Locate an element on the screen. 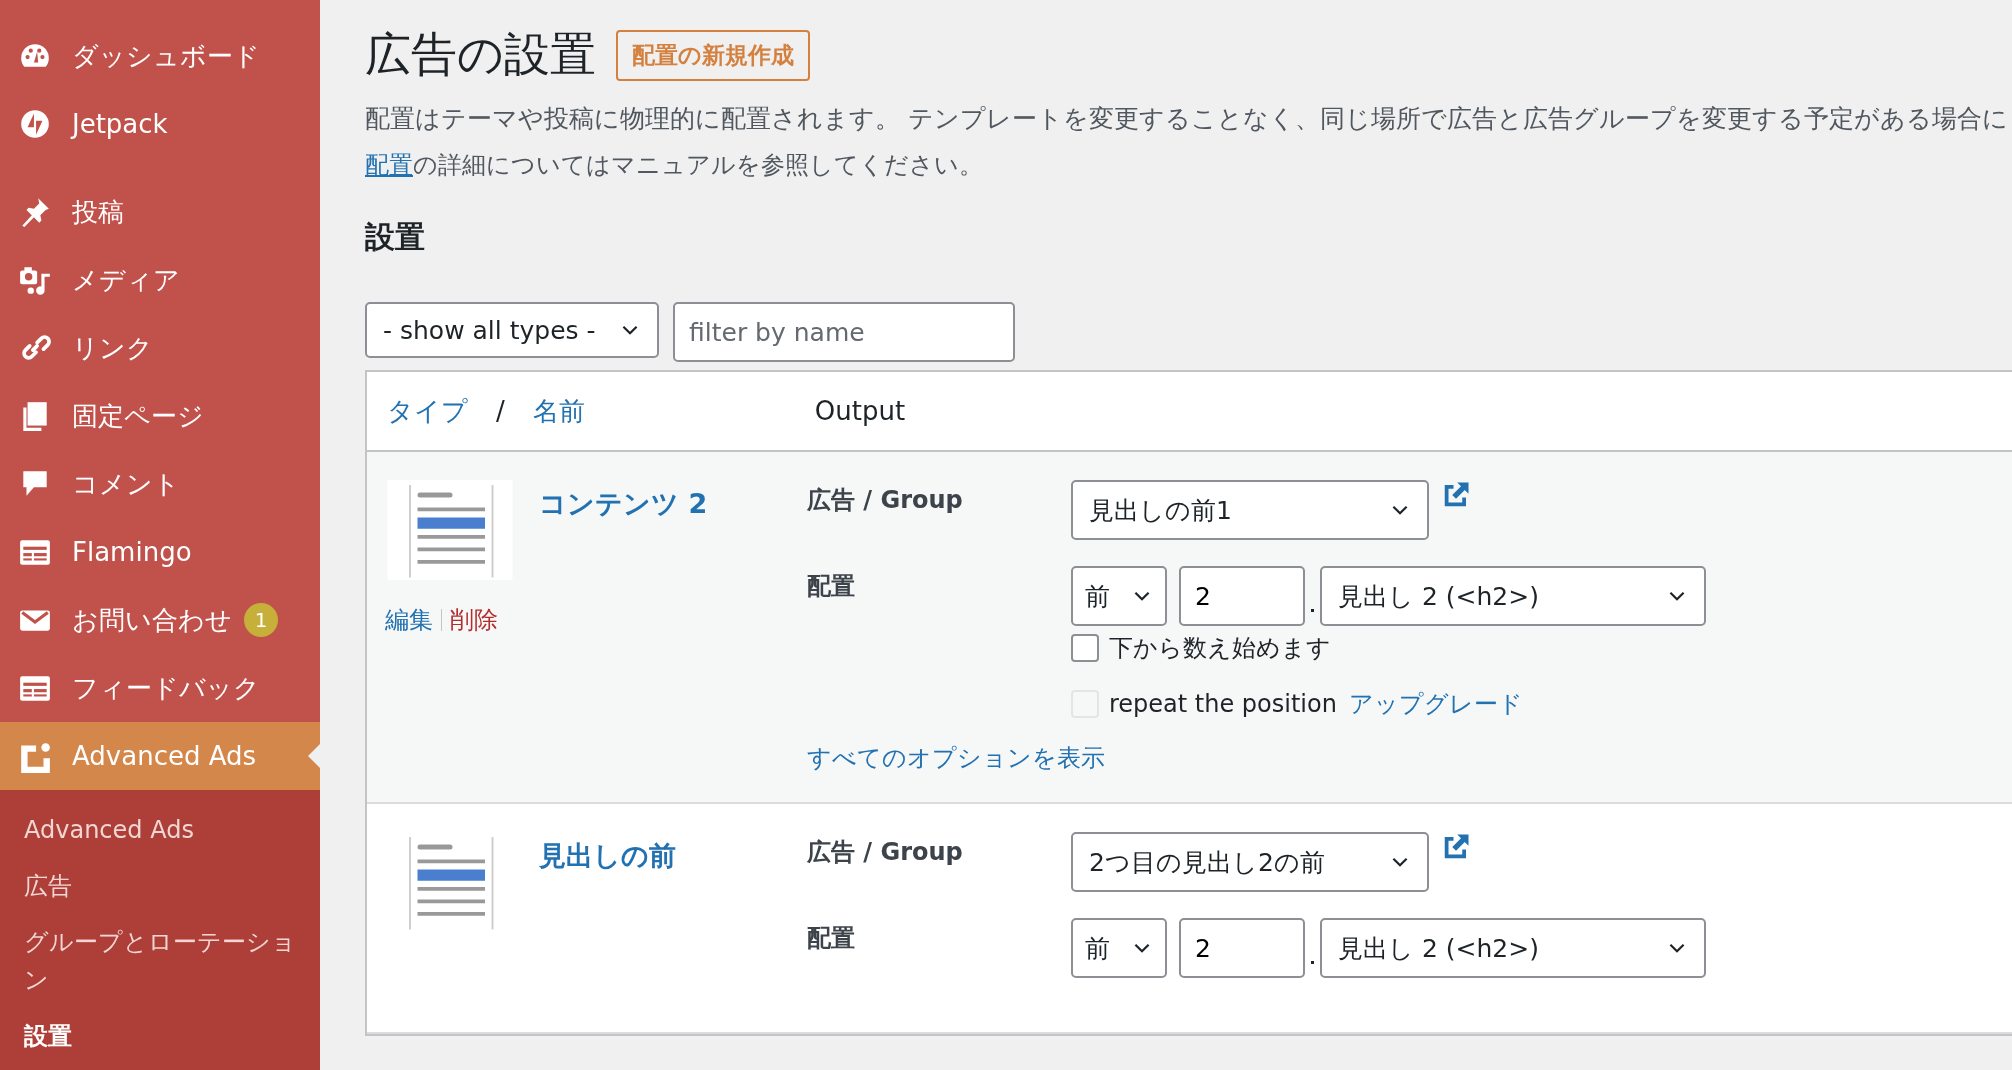 The height and width of the screenshot is (1070, 2012). checkbox is located at coordinates (1085, 648).